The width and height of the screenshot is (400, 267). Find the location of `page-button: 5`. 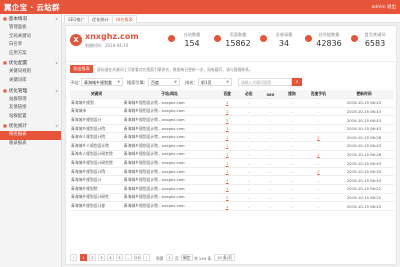

page-button: 5 is located at coordinates (119, 257).